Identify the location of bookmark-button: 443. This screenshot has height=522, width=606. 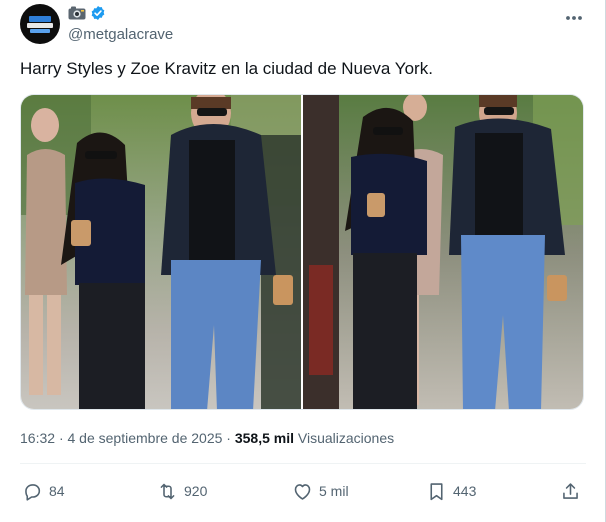
(451, 491).